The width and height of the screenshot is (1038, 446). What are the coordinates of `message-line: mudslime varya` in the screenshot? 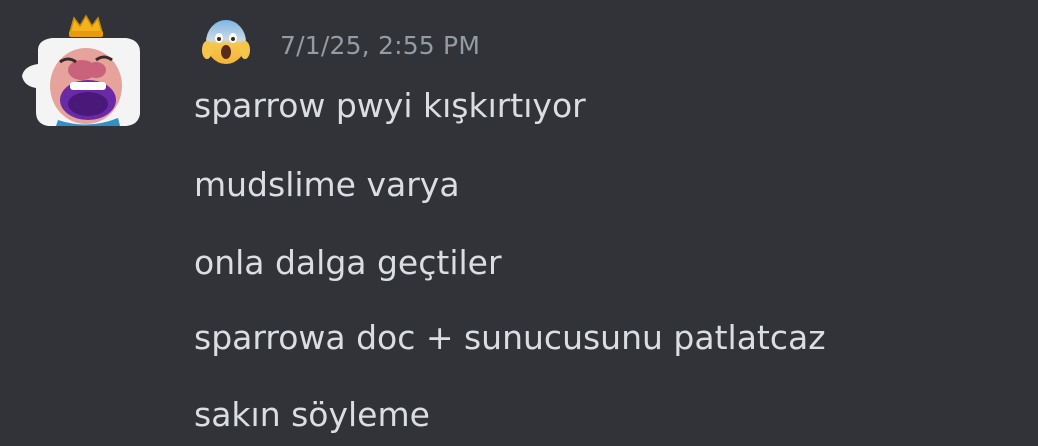 It's located at (327, 184).